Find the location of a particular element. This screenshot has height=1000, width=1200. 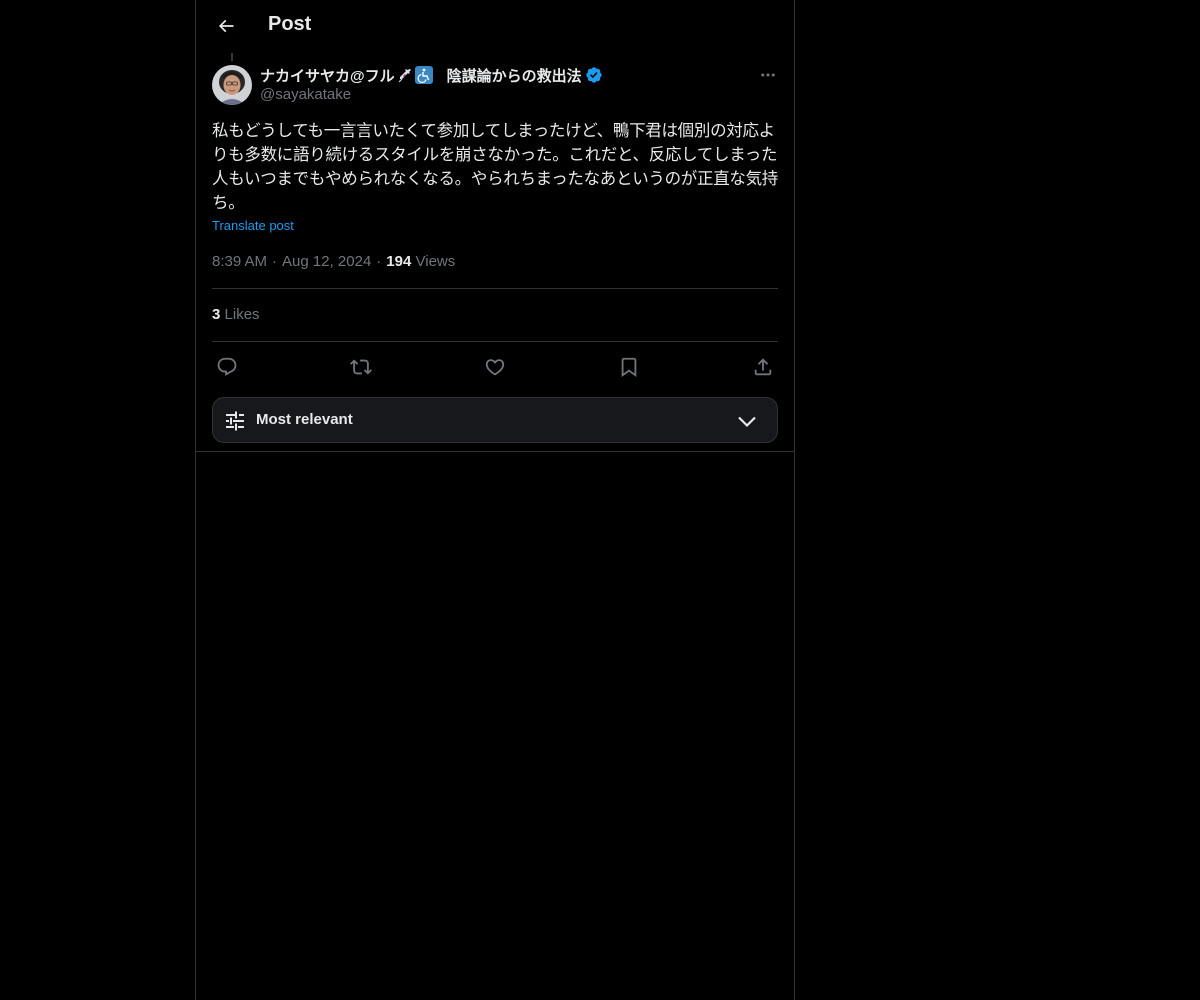

more-horizontal-icon is located at coordinates (768, 75).